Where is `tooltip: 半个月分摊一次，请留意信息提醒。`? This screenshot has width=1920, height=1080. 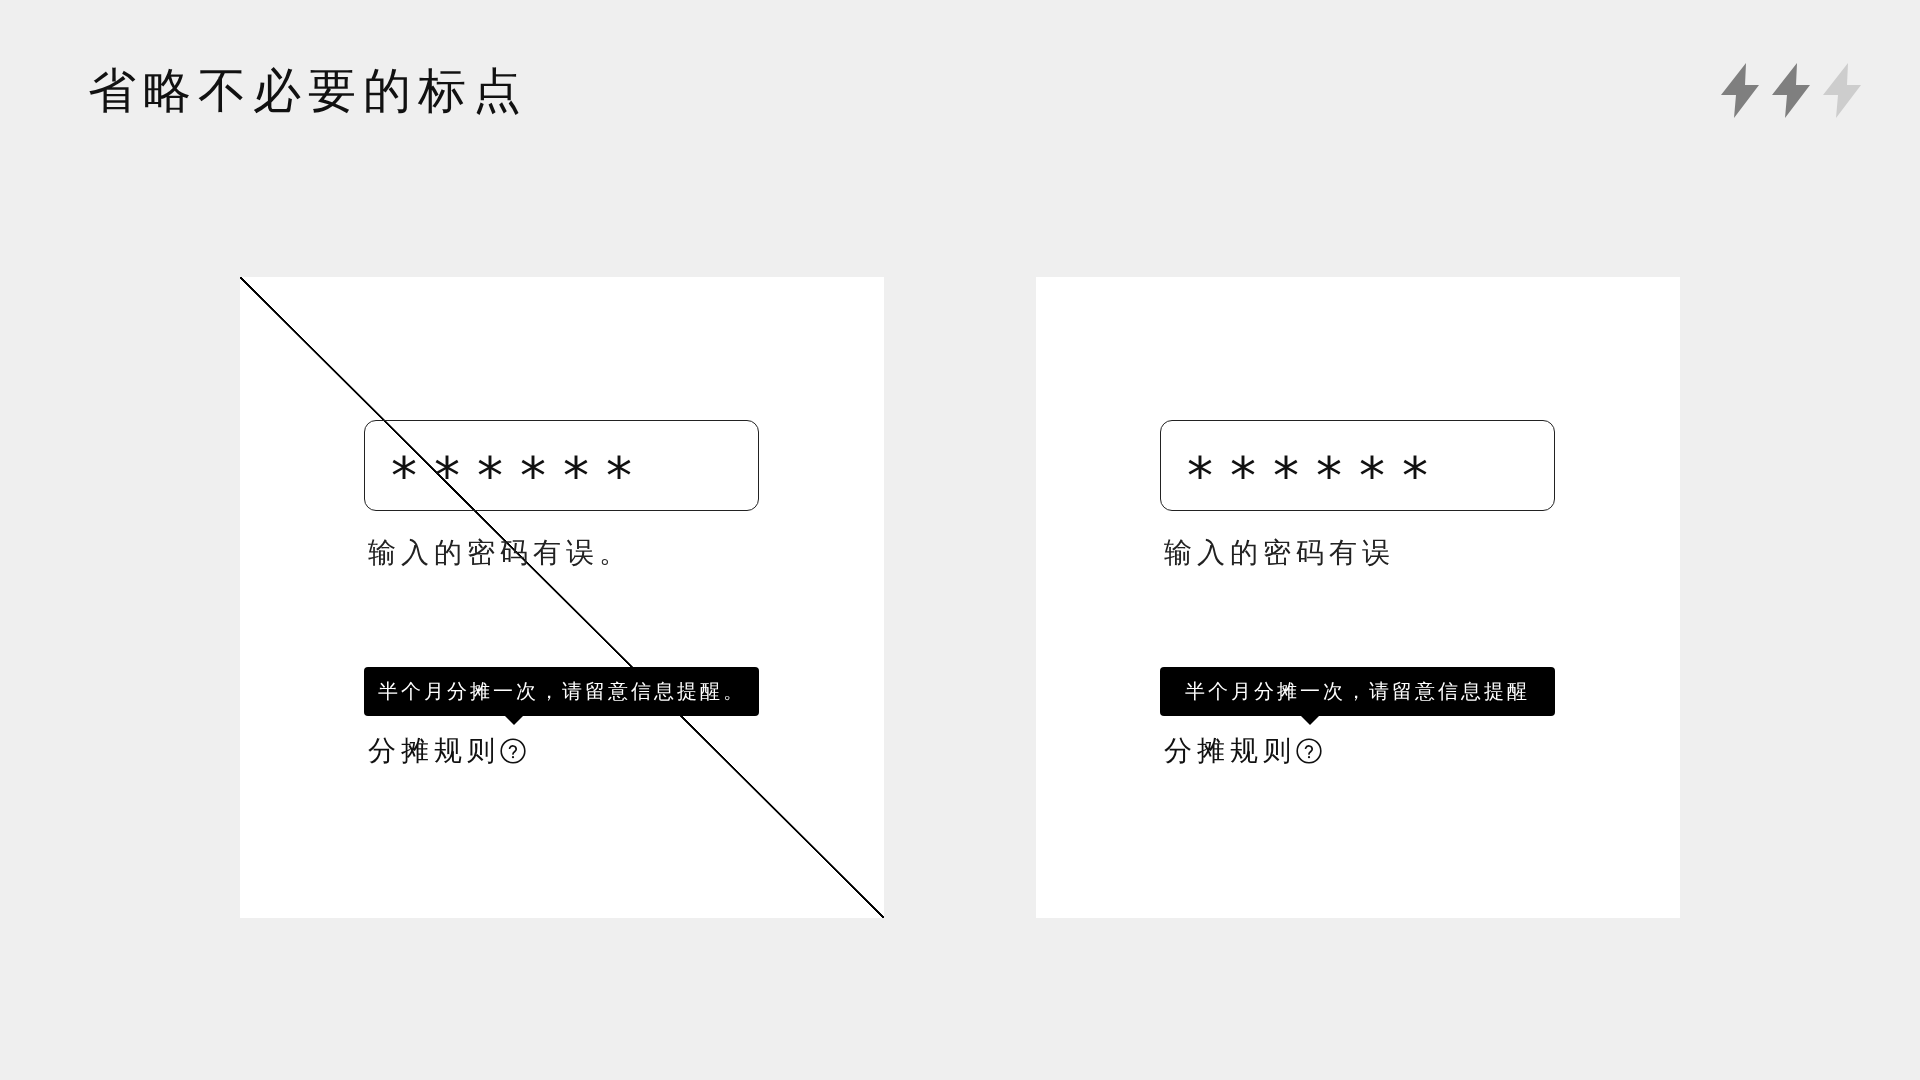
tooltip: 半个月分摊一次，请留意信息提醒。 is located at coordinates (561, 691).